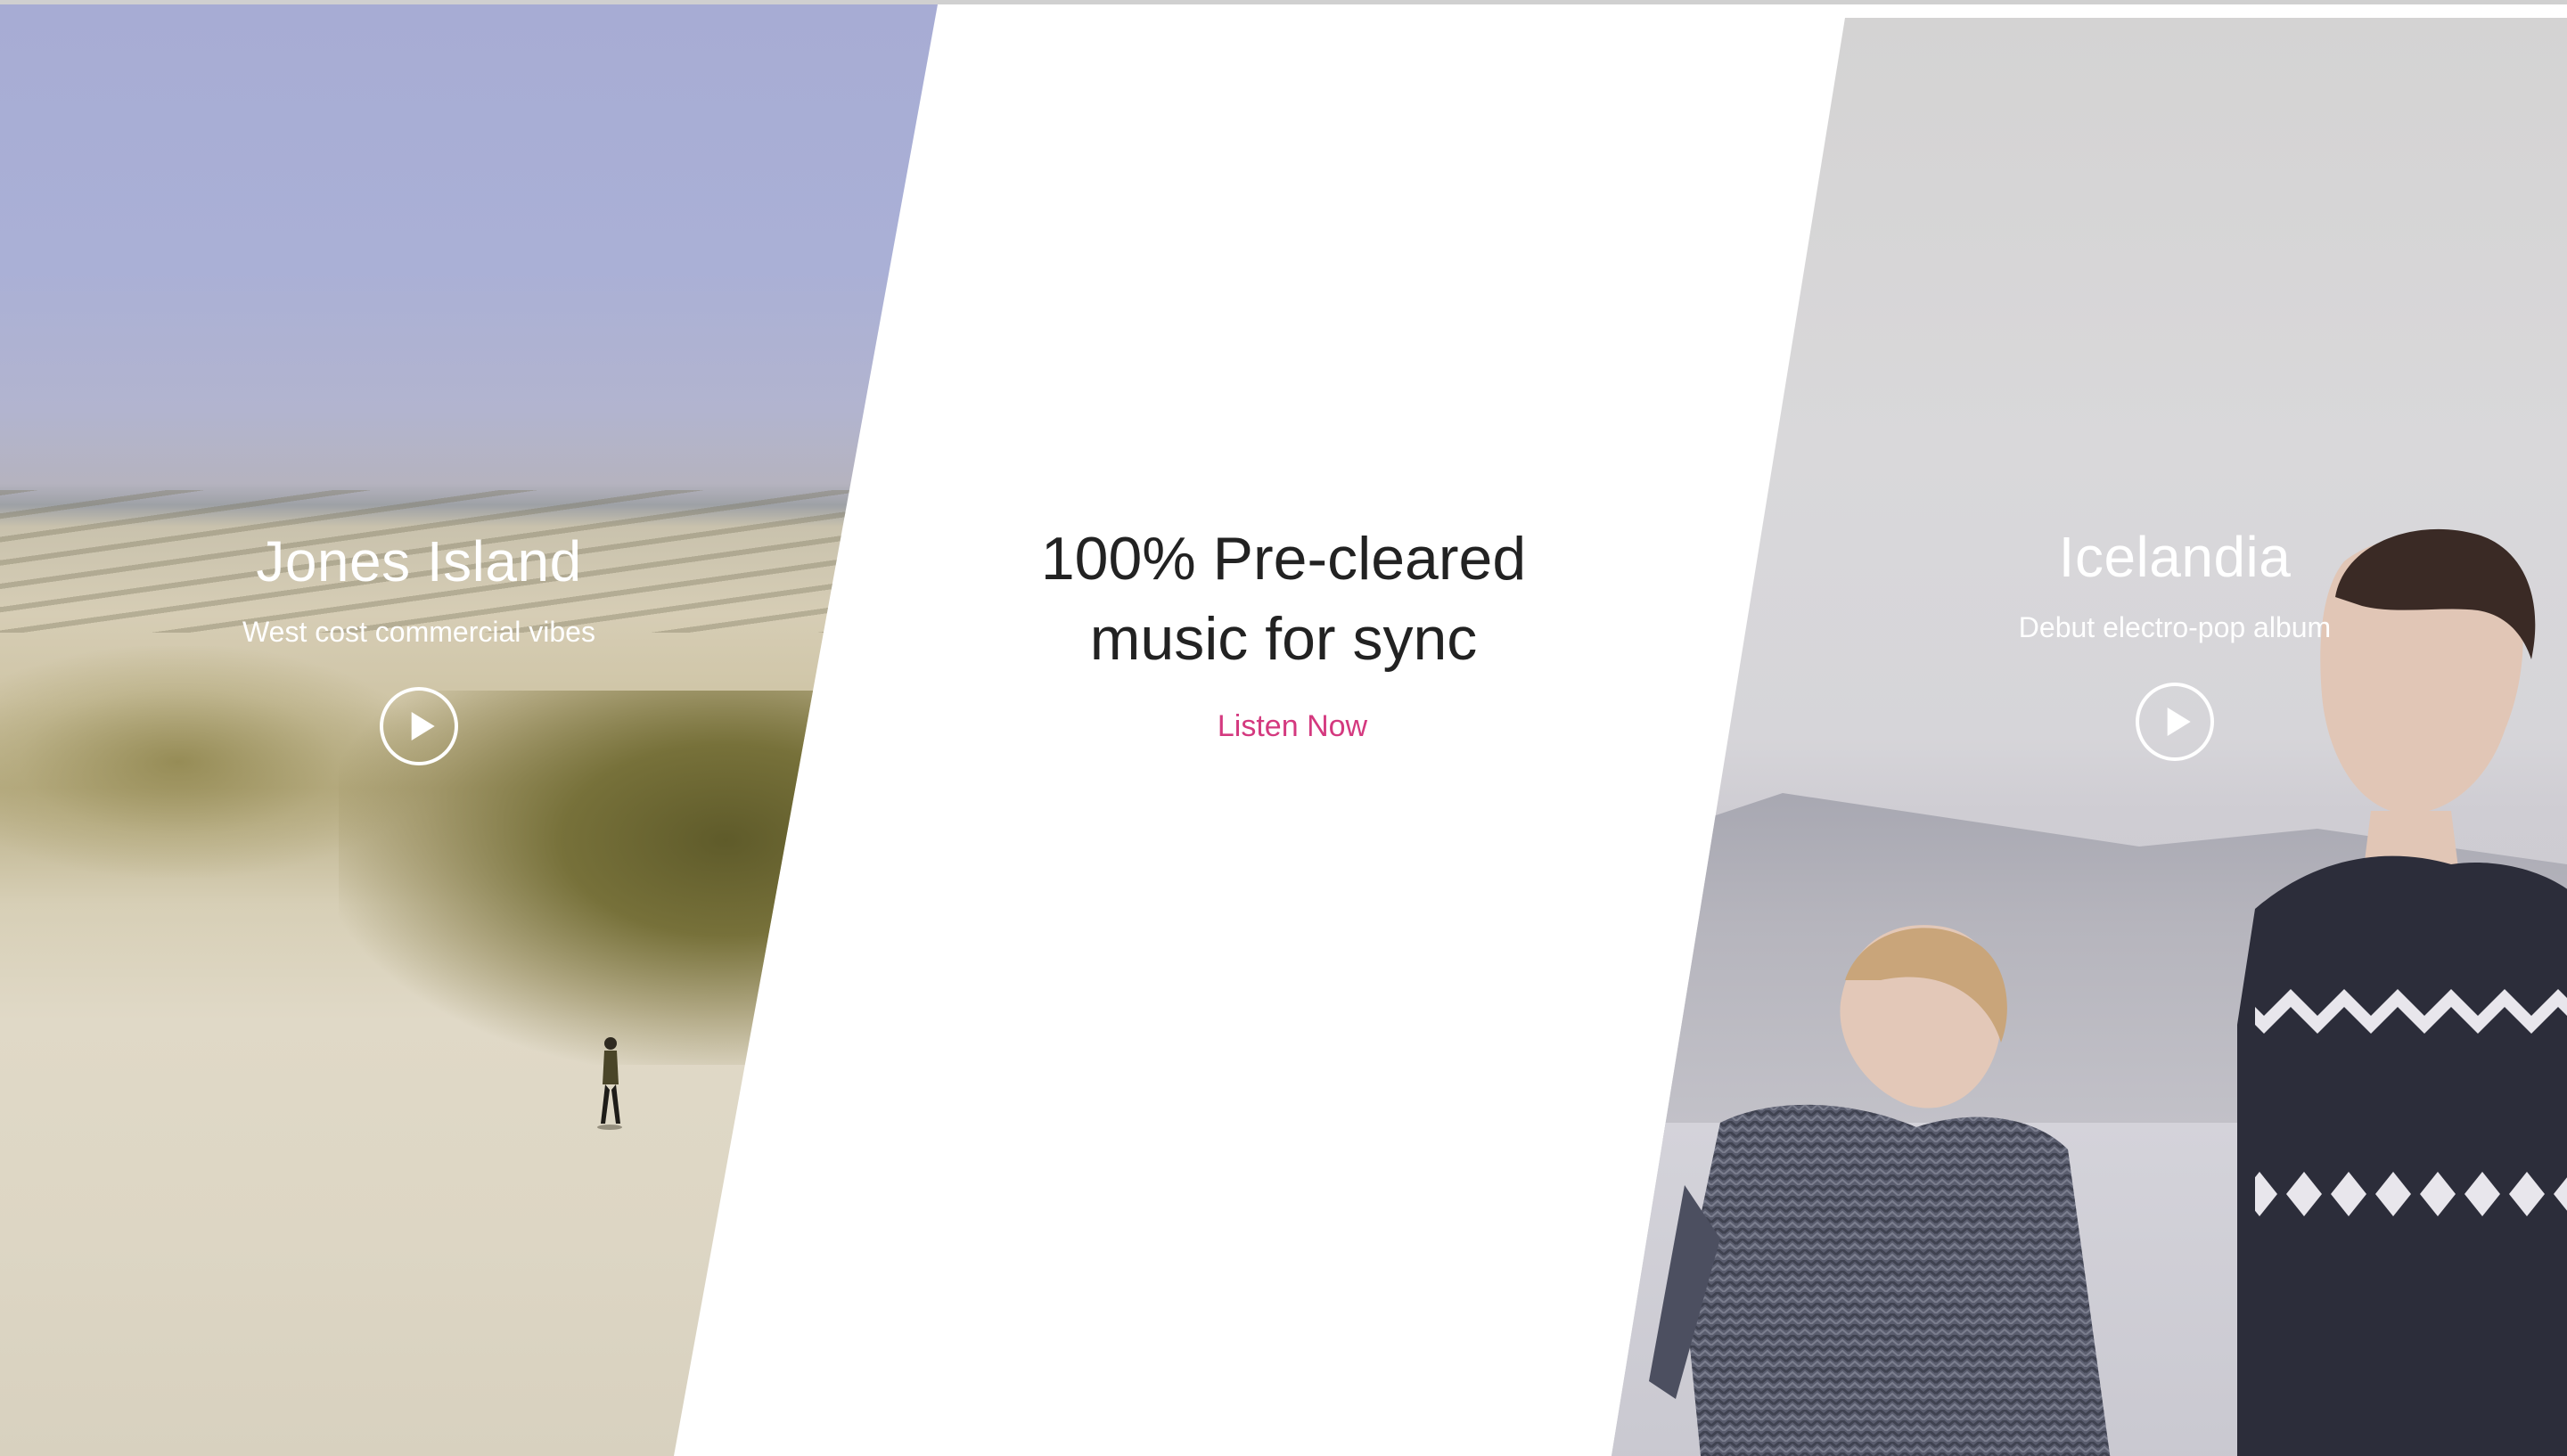 The image size is (2567, 1456). Describe the element at coordinates (2175, 557) in the screenshot. I see `icelandia-title: Icelandia` at that location.